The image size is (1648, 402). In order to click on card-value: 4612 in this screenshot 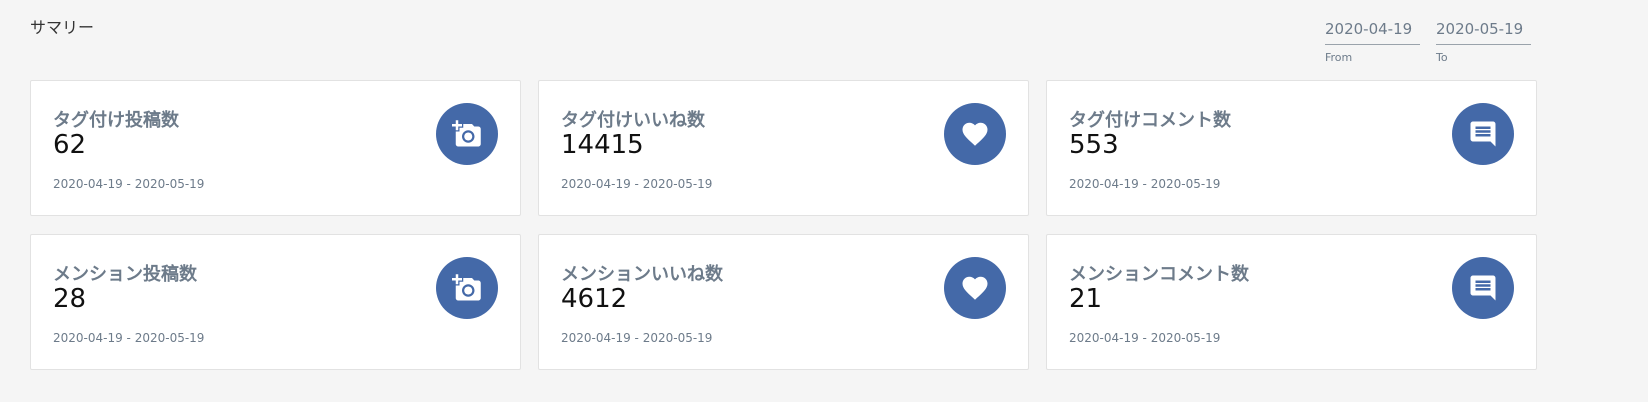, I will do `click(594, 299)`.